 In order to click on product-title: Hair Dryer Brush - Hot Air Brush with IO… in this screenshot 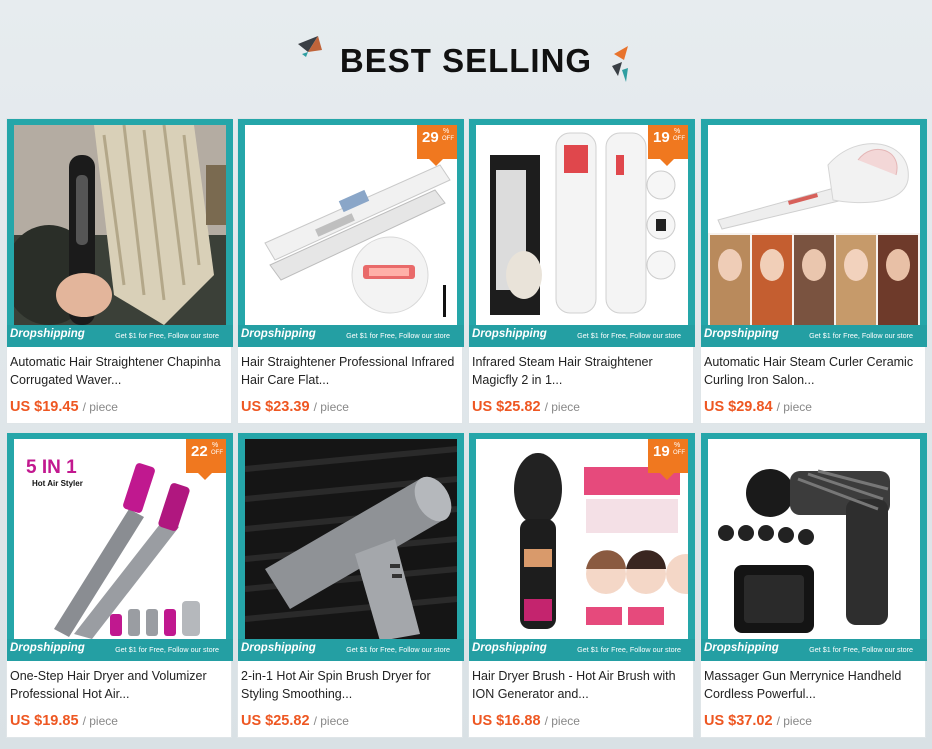, I will do `click(583, 685)`.